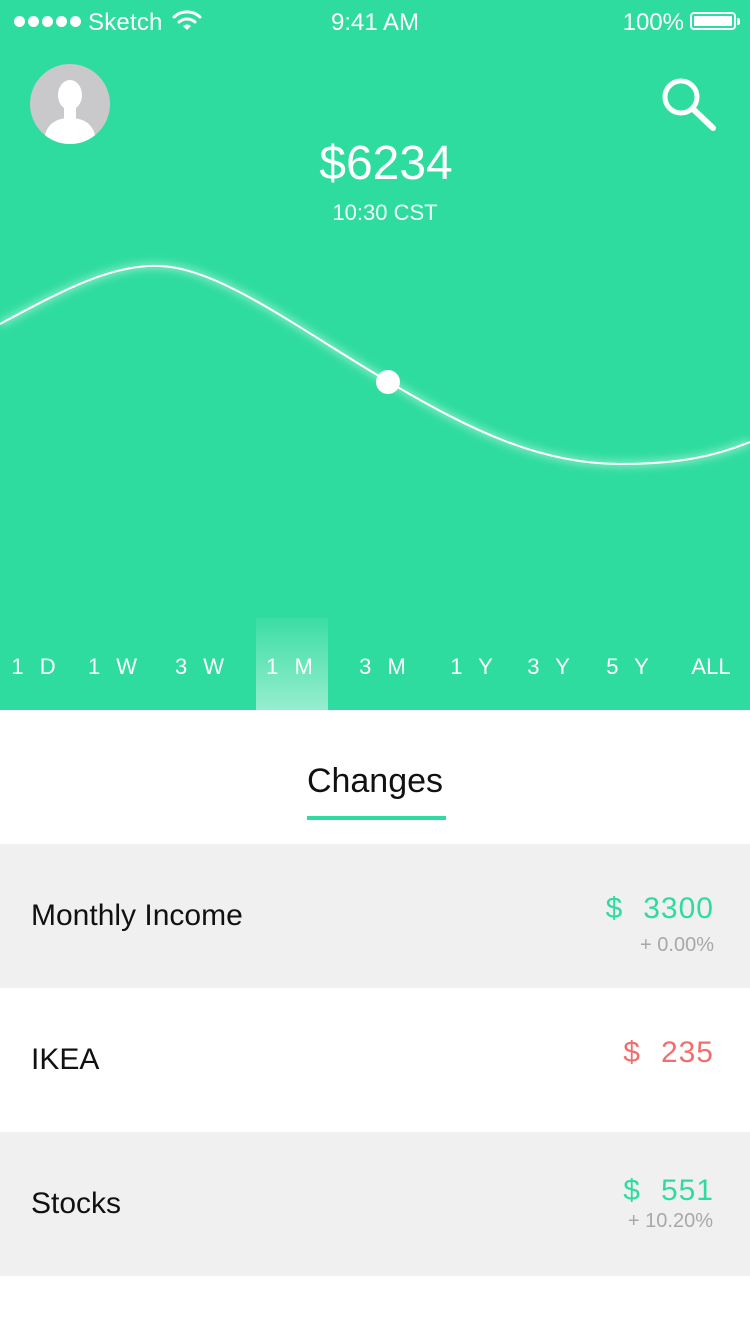 Image resolution: width=750 pixels, height=1334 pixels. What do you see at coordinates (375, 22) in the screenshot?
I see `status-bar: Sketch 9:41 AM 100%` at bounding box center [375, 22].